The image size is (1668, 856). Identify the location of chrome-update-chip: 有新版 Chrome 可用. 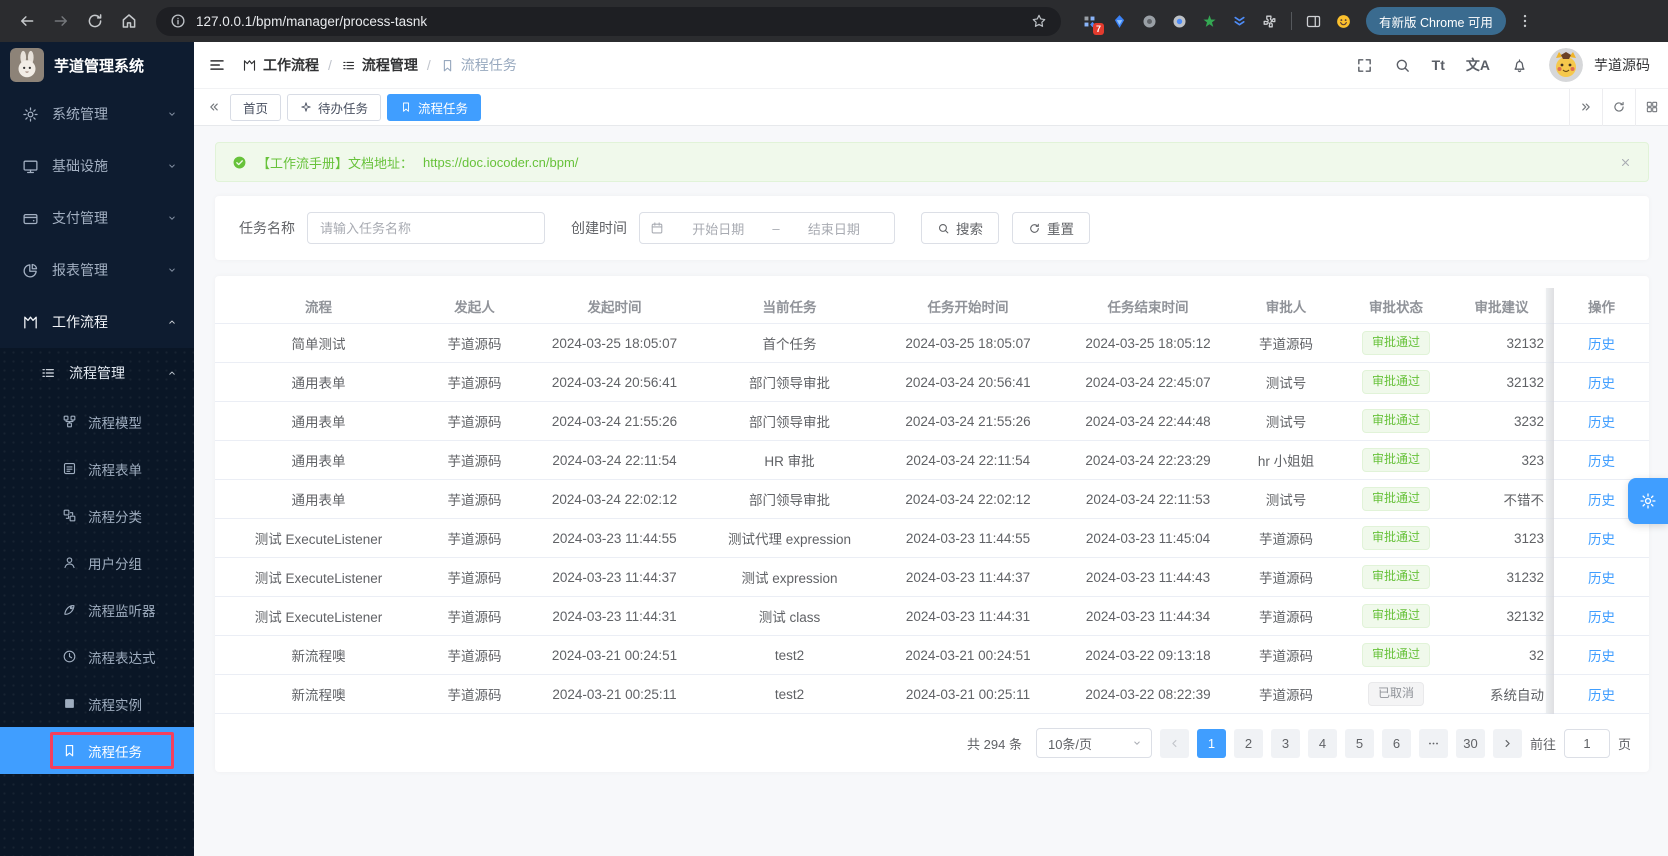
(1436, 21).